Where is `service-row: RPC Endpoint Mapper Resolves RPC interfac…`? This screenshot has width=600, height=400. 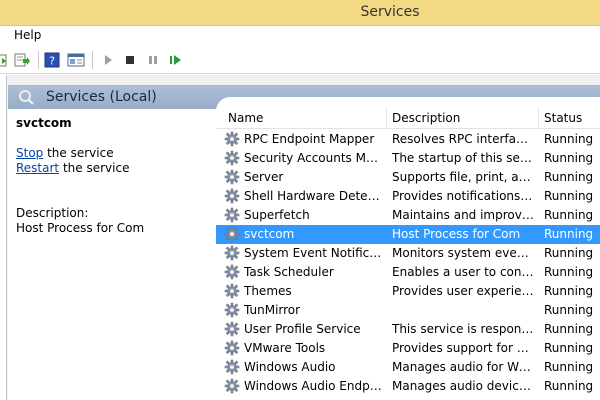 service-row: RPC Endpoint Mapper Resolves RPC interfac… is located at coordinates (408, 139).